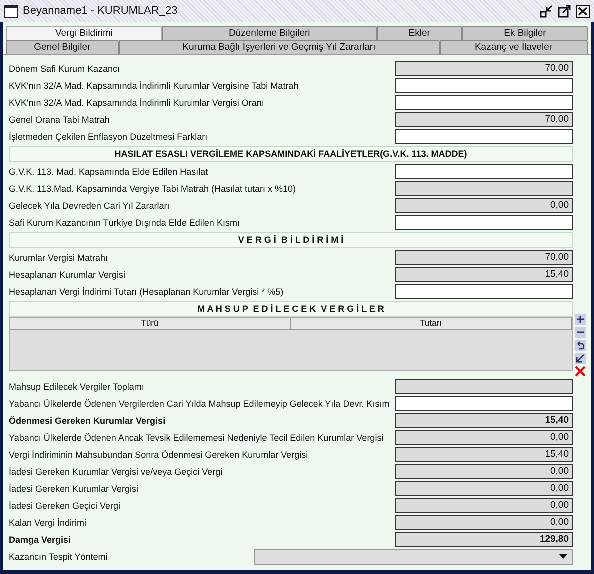 This screenshot has width=594, height=574. What do you see at coordinates (291, 240) in the screenshot?
I see `section-header: V E R G İ B İ L D İ R İ M İ` at bounding box center [291, 240].